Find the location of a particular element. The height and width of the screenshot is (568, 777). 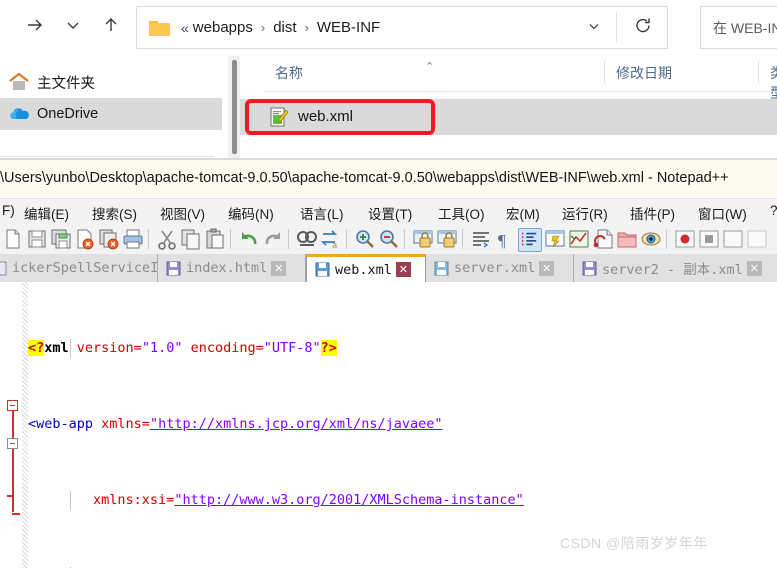

breadcrumb-dropdown-icon is located at coordinates (594, 27).